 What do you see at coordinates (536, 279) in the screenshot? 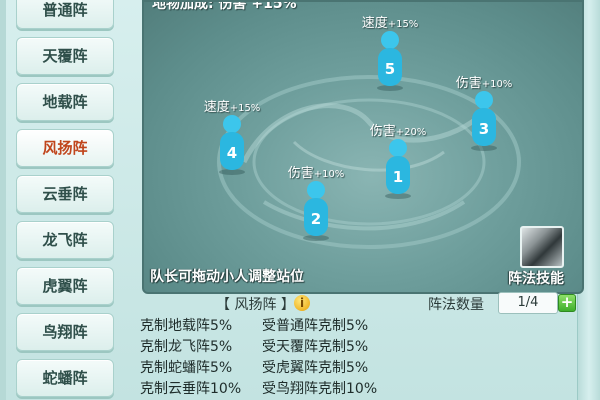
I see `formation-skill-label: 阵法技能` at bounding box center [536, 279].